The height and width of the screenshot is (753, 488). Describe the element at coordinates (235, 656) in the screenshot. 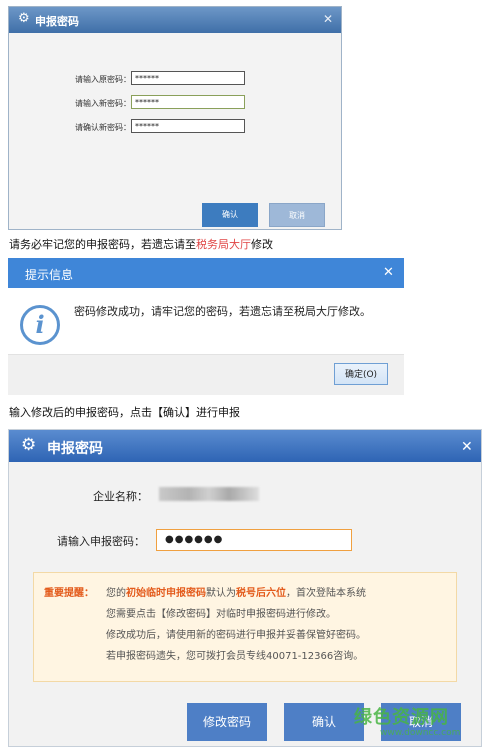

I see `notice-line-4: 若申报密码遗失，您可拨打会员专线40071-12366咨询。` at that location.